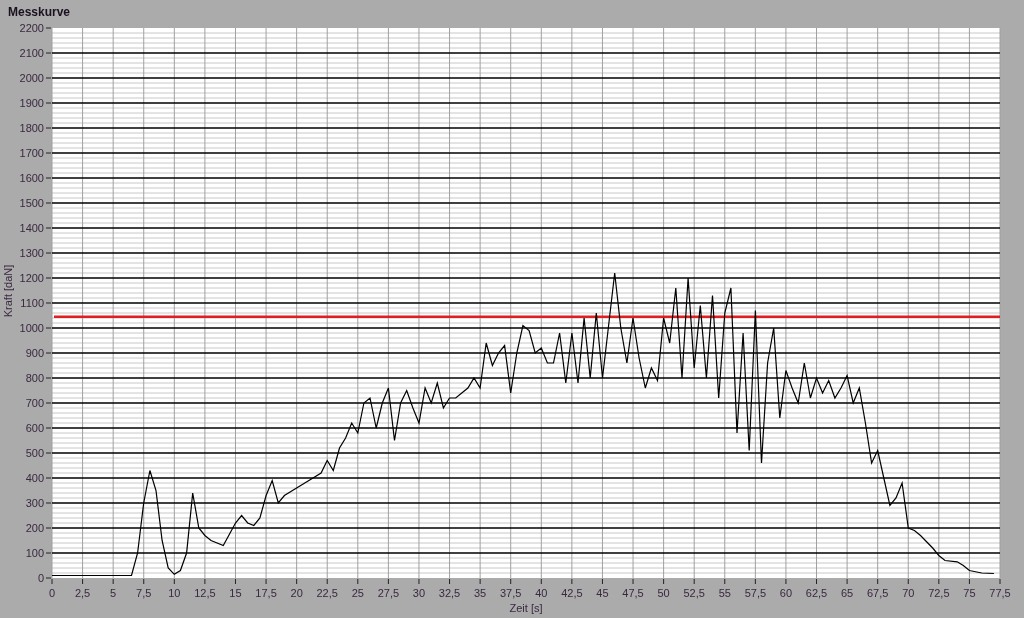 Image resolution: width=1024 pixels, height=618 pixels. Describe the element at coordinates (31, 103) in the screenshot. I see `axis-label: 1900` at that location.